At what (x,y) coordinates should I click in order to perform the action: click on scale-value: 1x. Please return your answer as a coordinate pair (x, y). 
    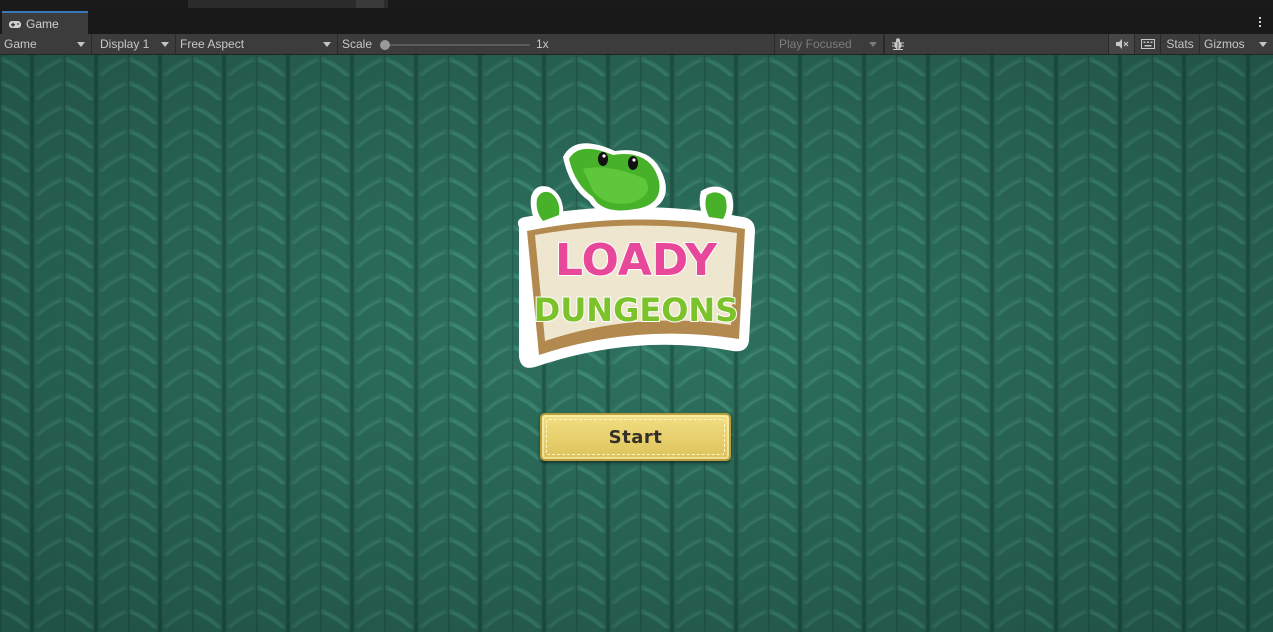
    Looking at the image, I should click on (552, 44).